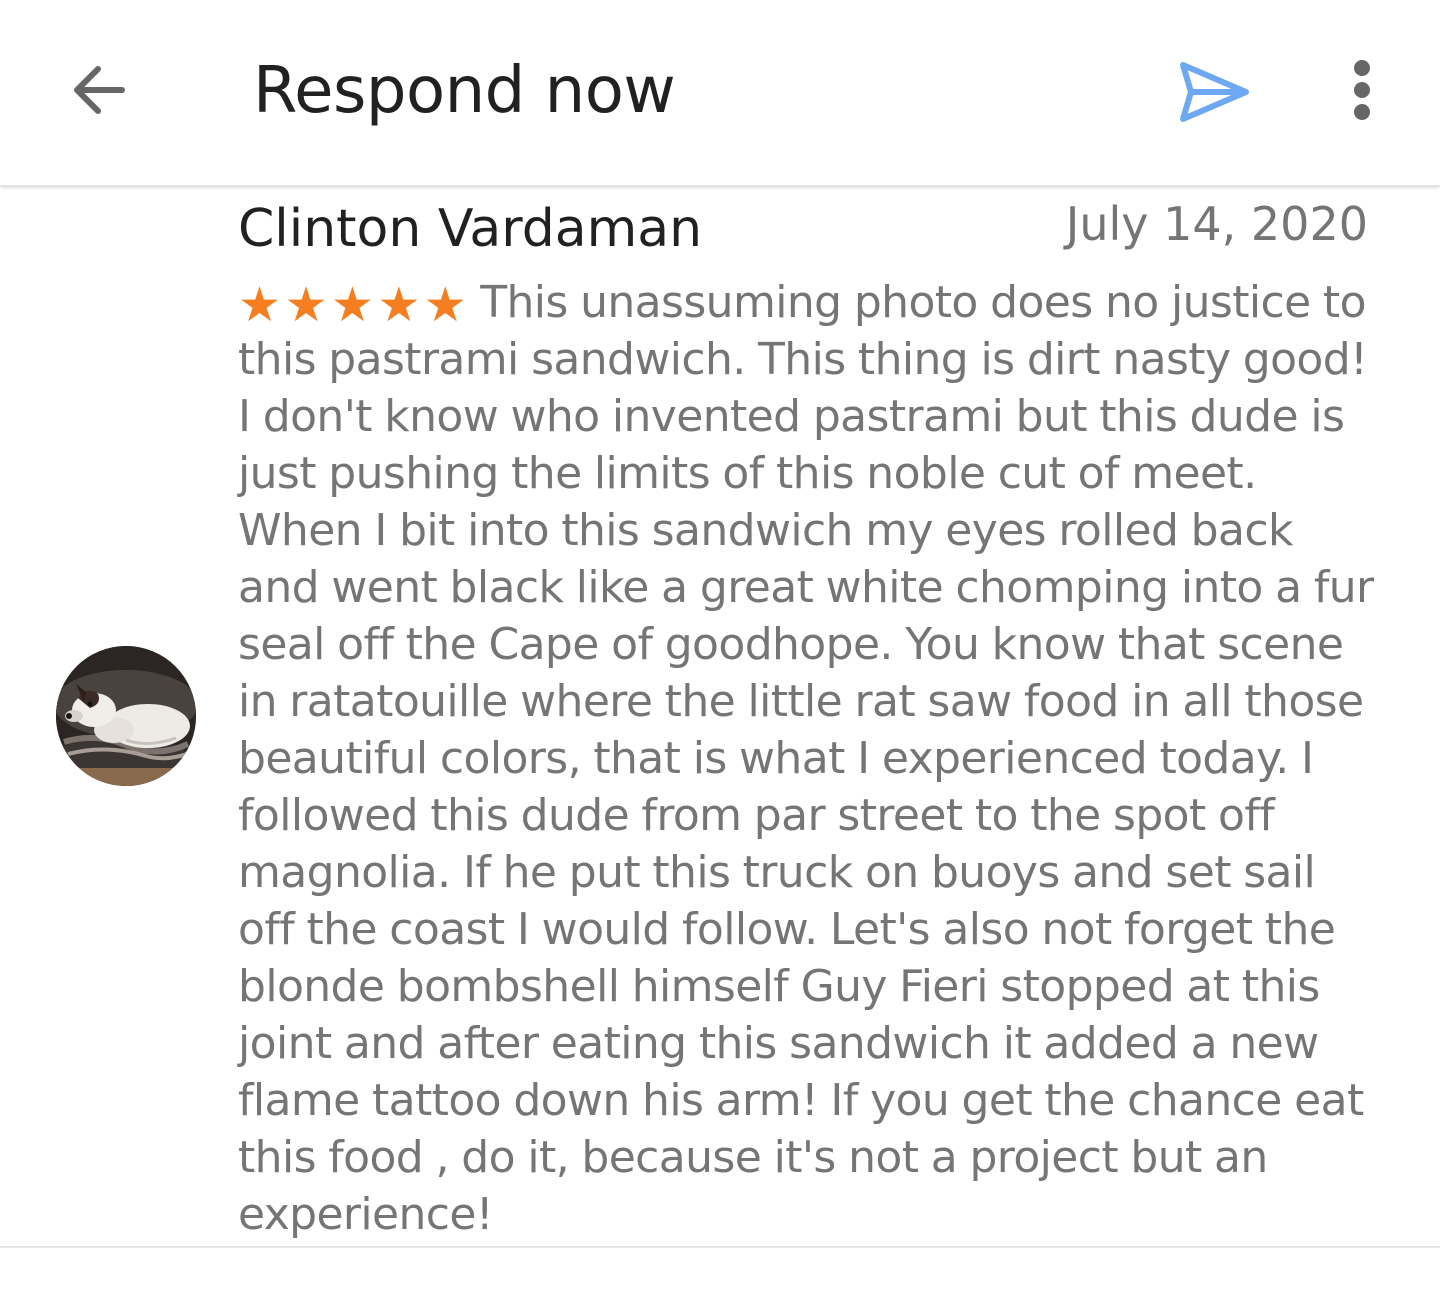 The image size is (1440, 1303). Describe the element at coordinates (1216, 224) in the screenshot. I see `review-date: July 14, 2020` at that location.